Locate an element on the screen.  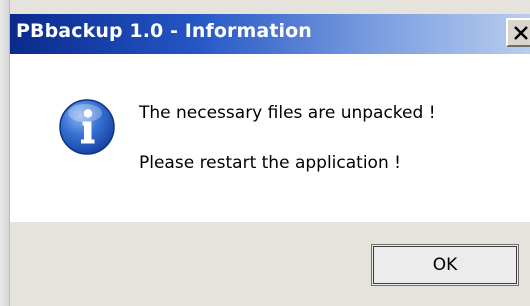
message-line-2: Please restart the application ! is located at coordinates (270, 163).